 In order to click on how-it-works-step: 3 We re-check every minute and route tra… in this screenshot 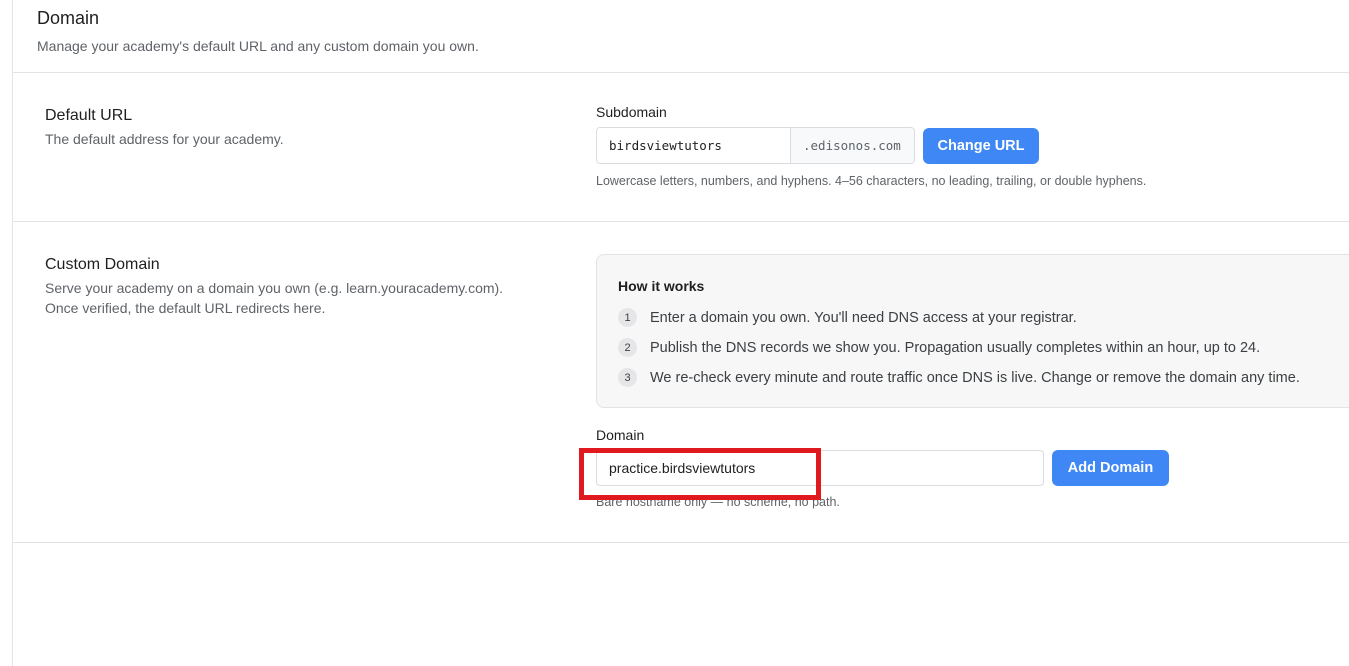, I will do `click(959, 377)`.